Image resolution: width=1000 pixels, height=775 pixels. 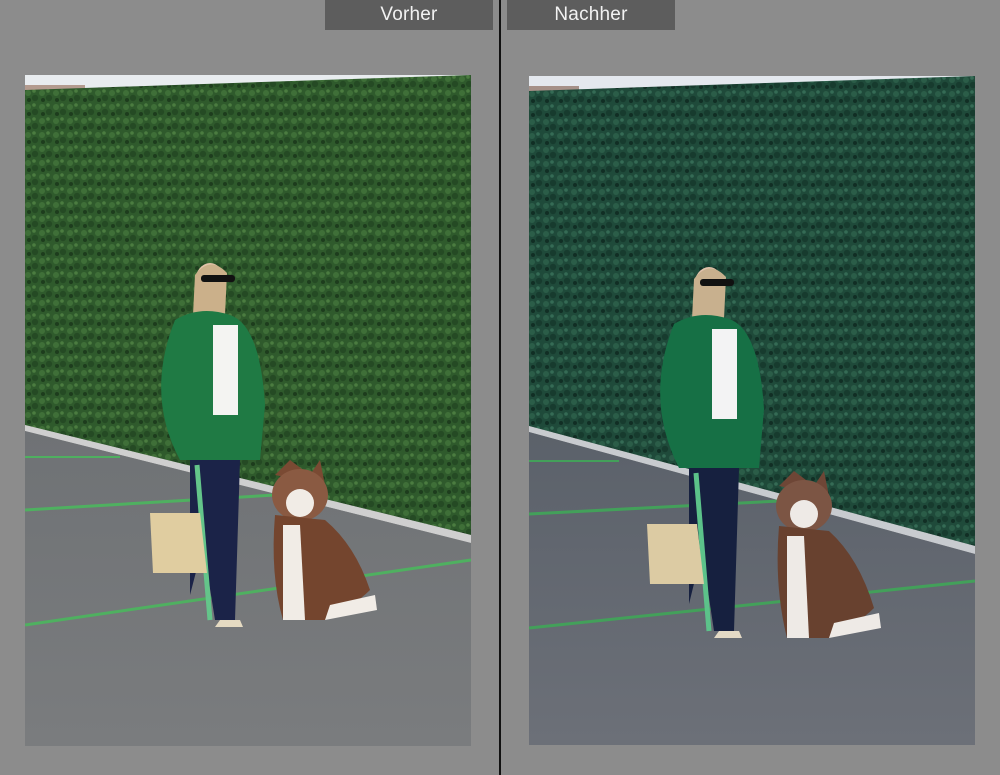 I want to click on before-label: Vorher, so click(x=409, y=15).